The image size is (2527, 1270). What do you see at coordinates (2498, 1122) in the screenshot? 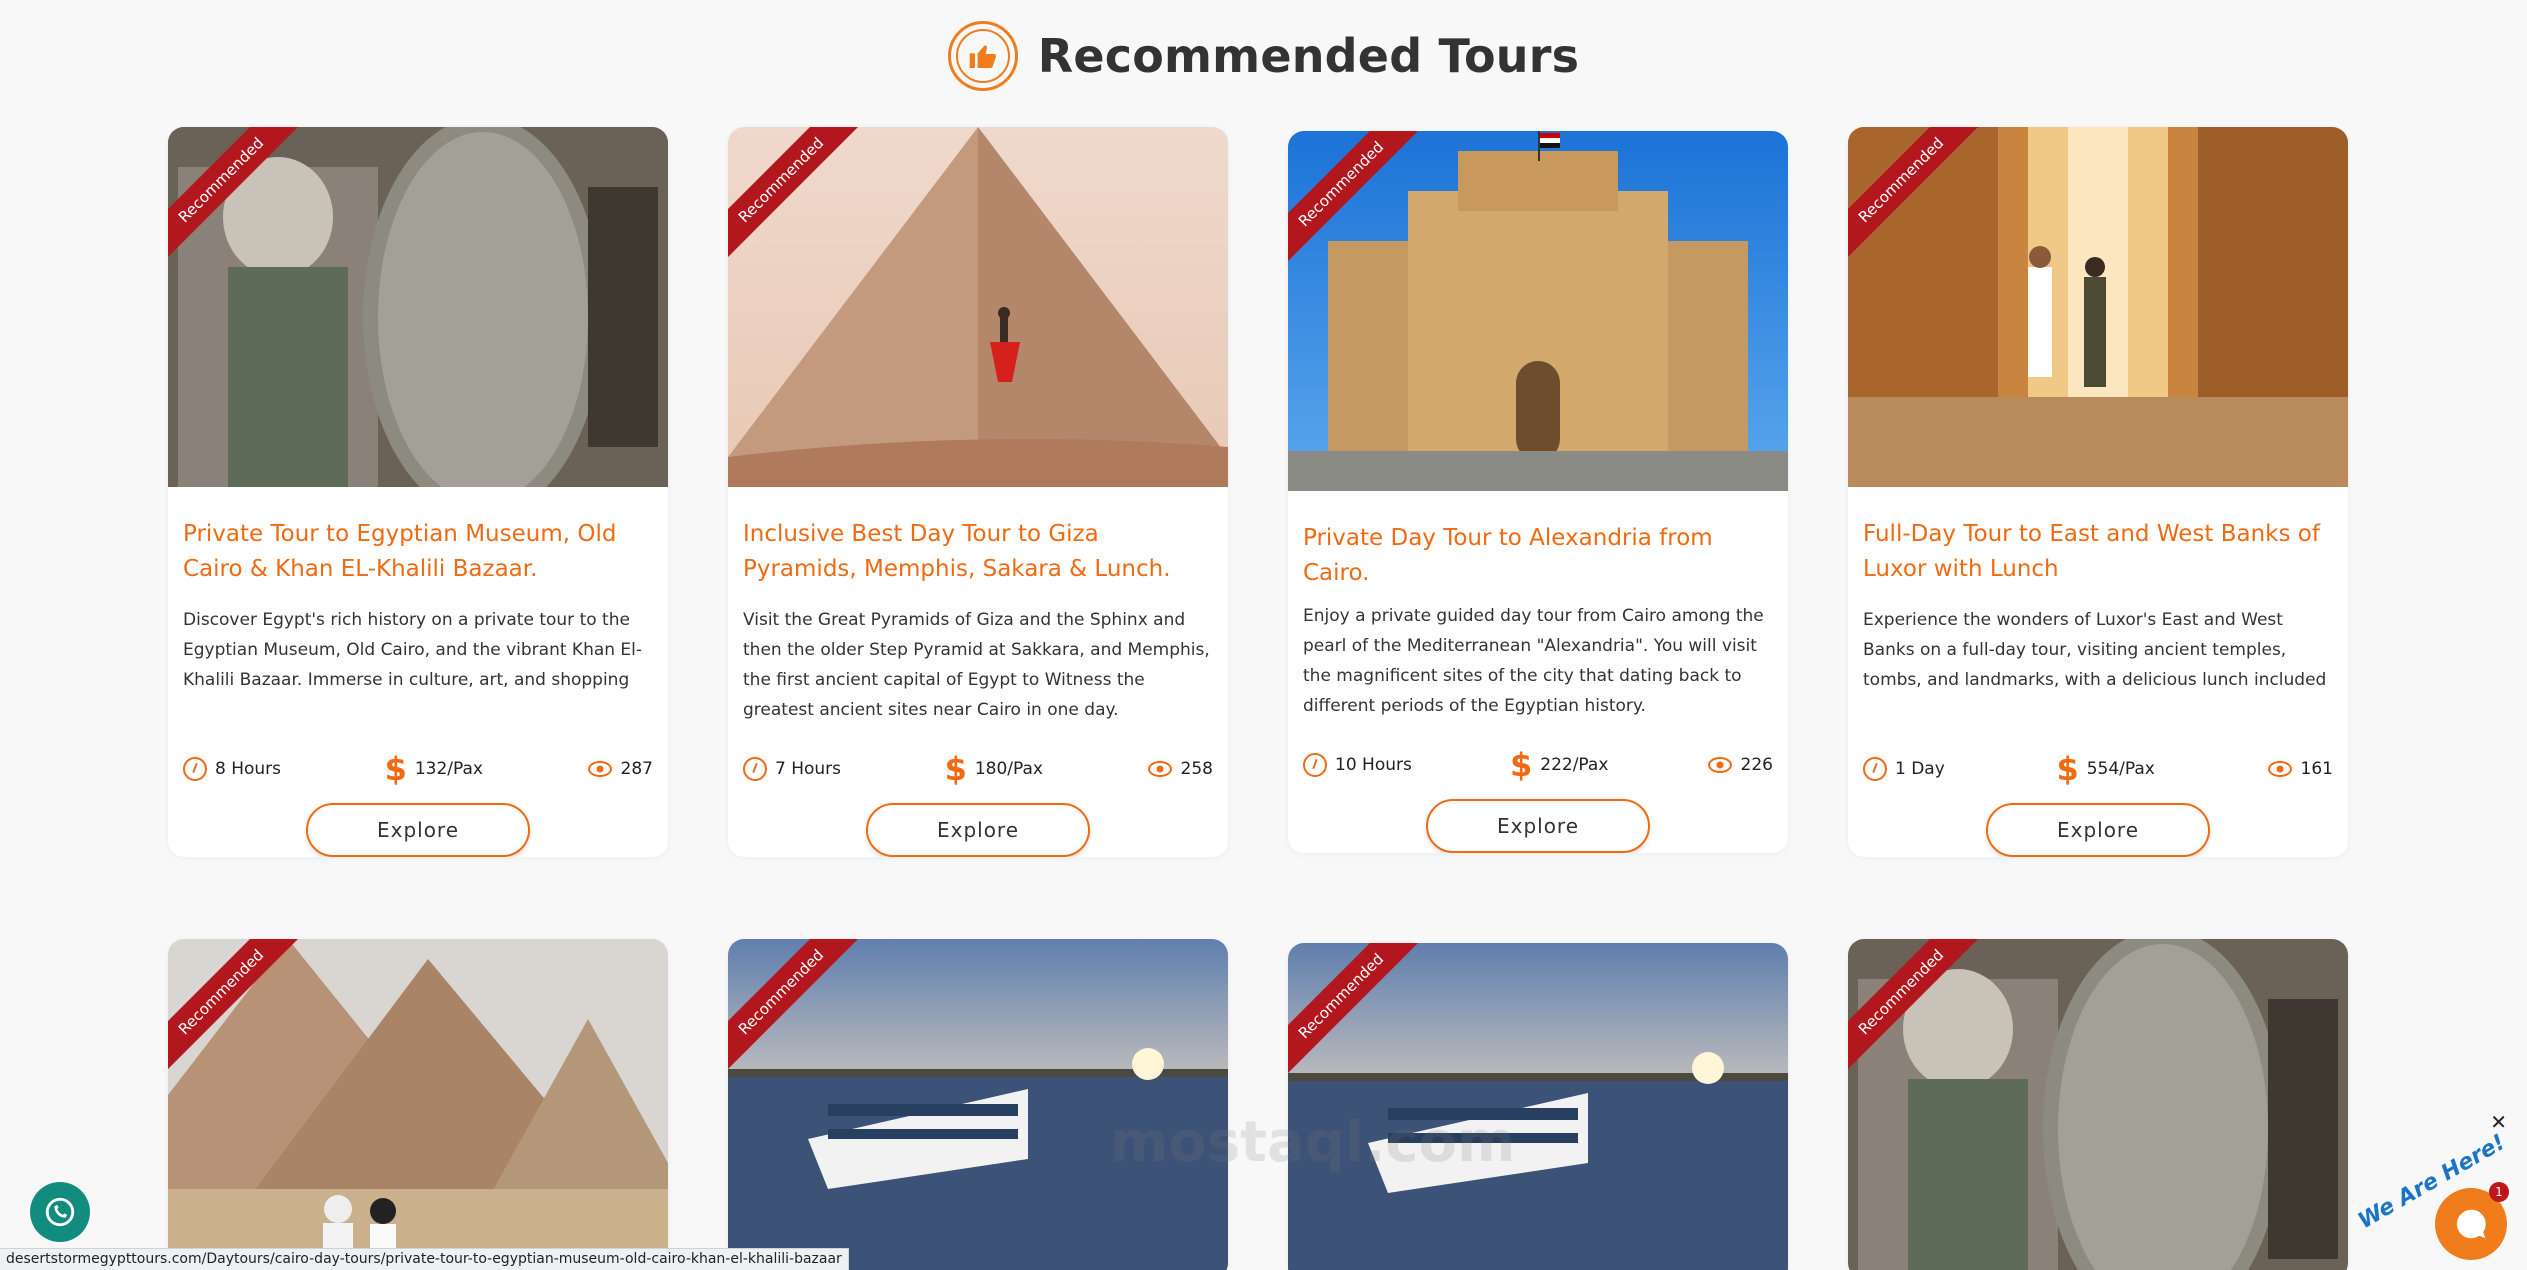
I see `close-chat-button: ✕` at bounding box center [2498, 1122].